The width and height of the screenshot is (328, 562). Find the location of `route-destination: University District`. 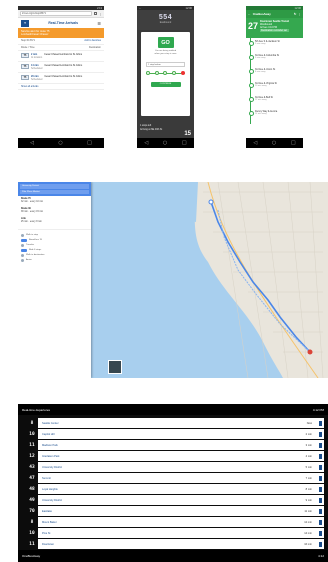

route-destination: University District is located at coordinates (52, 467).